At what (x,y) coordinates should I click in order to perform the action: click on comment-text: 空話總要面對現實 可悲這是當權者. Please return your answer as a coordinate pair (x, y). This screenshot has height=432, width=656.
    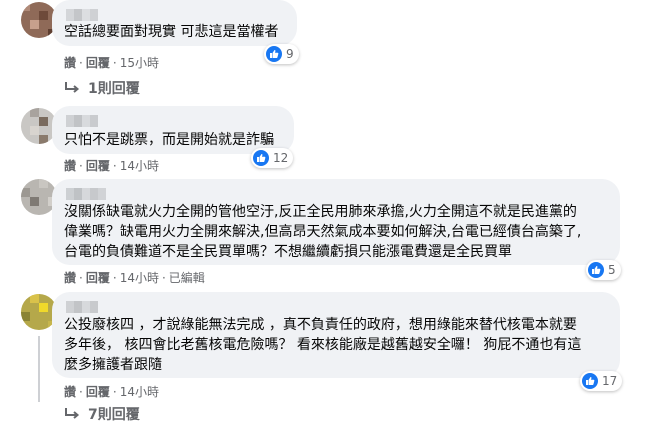
    Looking at the image, I should click on (171, 32).